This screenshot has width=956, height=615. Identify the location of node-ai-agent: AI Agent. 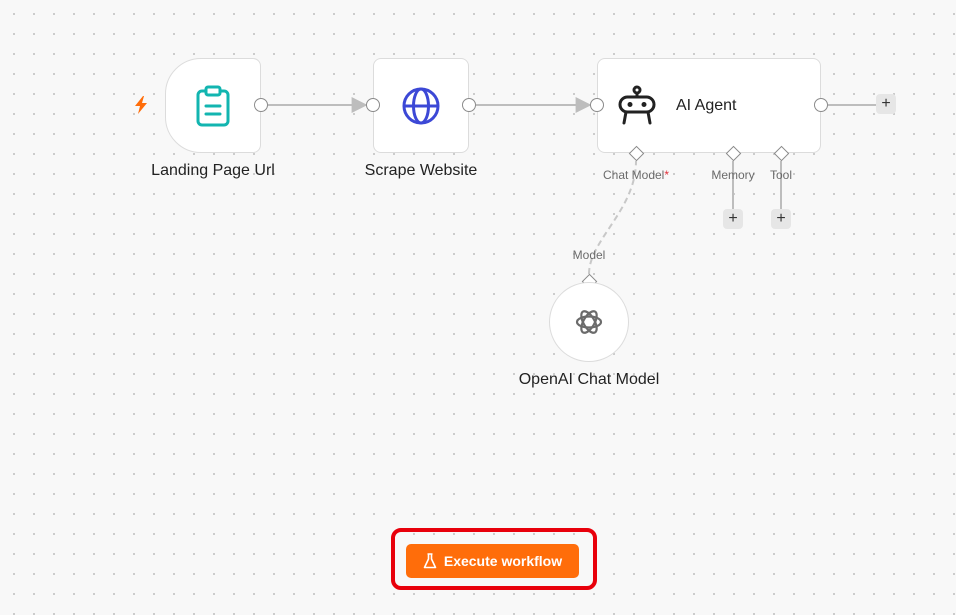
(709, 105).